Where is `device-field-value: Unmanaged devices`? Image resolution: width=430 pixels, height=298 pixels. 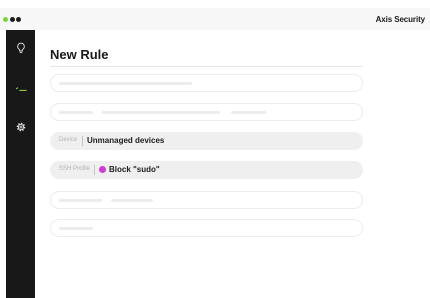 device-field-value: Unmanaged devices is located at coordinates (126, 140).